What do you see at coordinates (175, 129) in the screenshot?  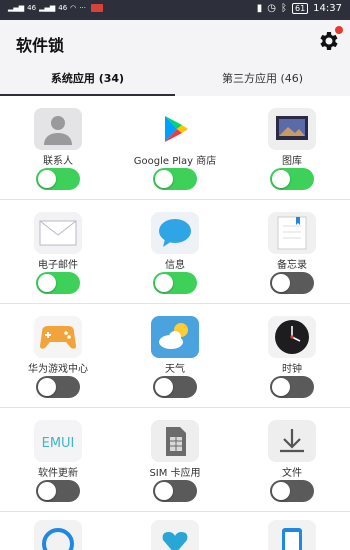 I see `google-play-icon` at bounding box center [175, 129].